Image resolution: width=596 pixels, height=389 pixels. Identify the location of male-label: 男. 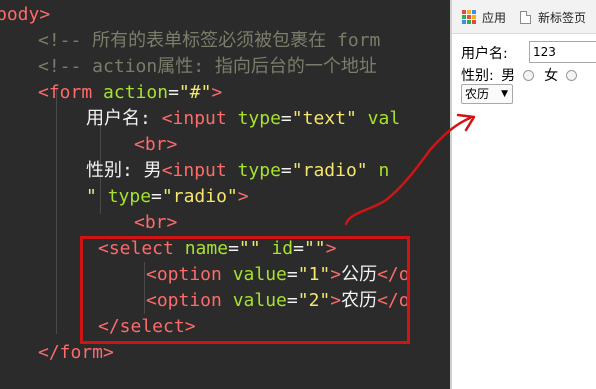
(508, 76).